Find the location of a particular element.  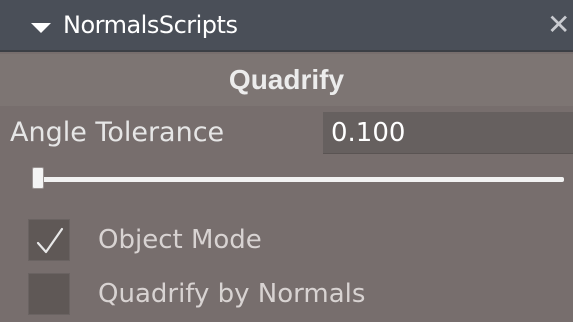

angle-tolerance-value: 0.100 is located at coordinates (368, 133).